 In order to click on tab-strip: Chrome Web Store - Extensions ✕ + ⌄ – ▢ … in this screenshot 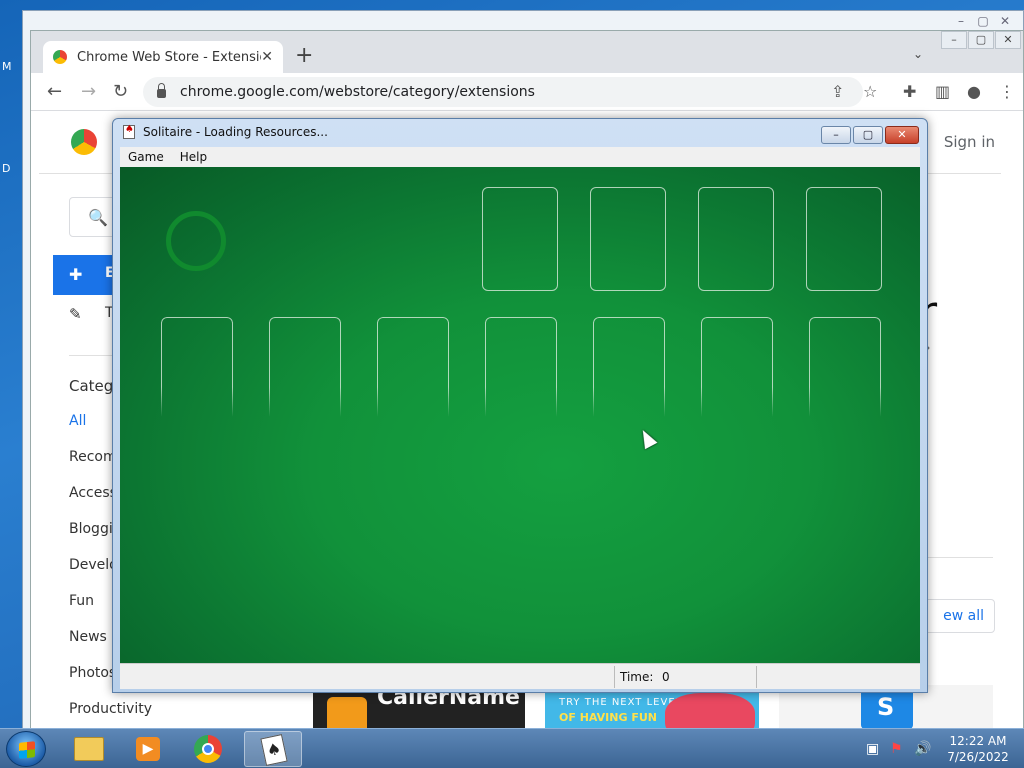, I will do `click(527, 52)`.